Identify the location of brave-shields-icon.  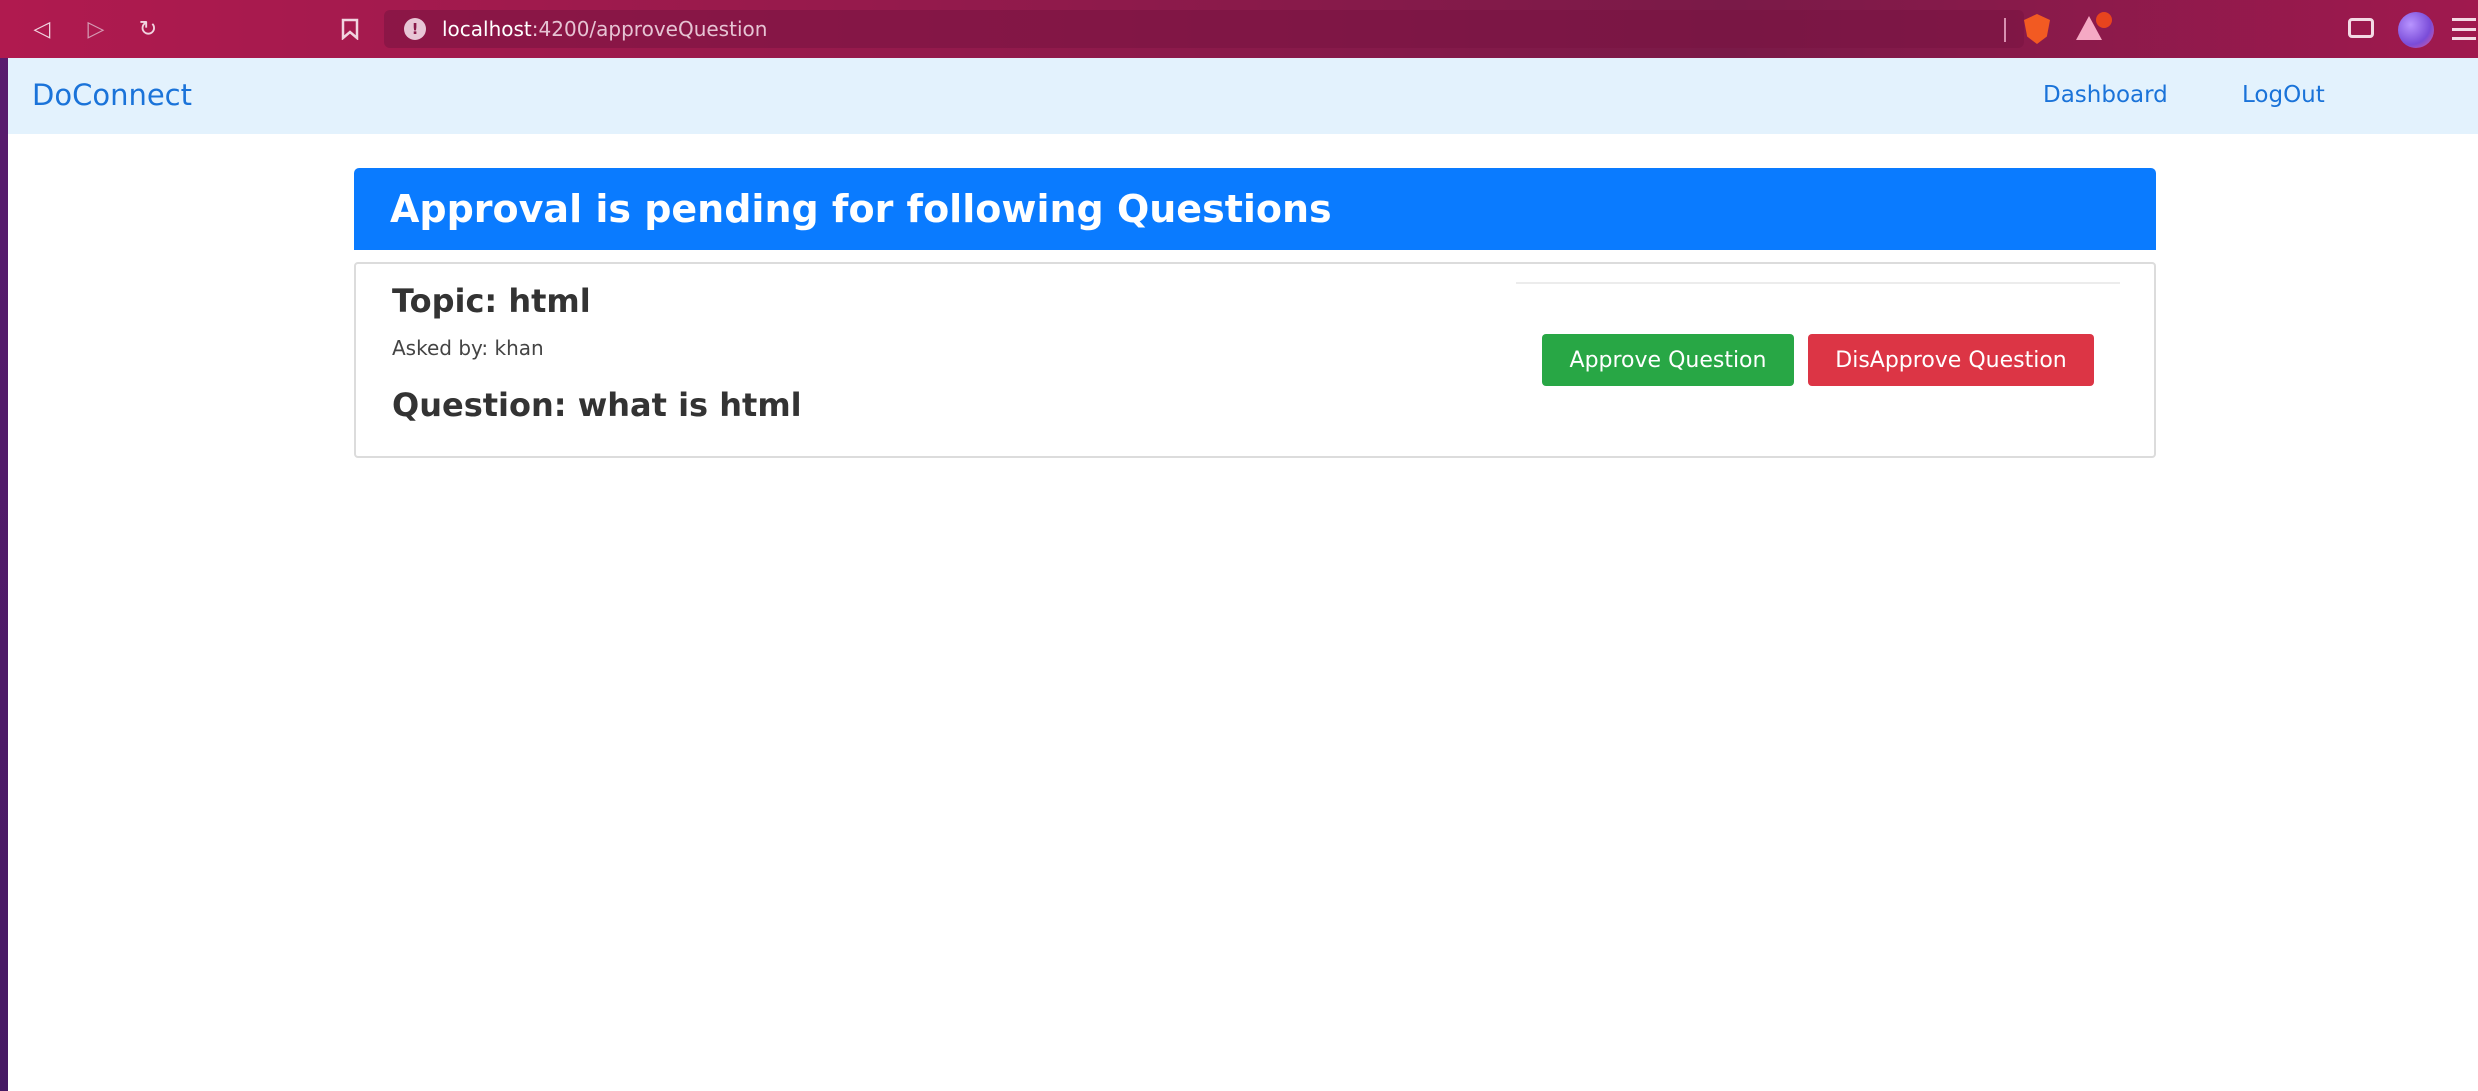
(2037, 29).